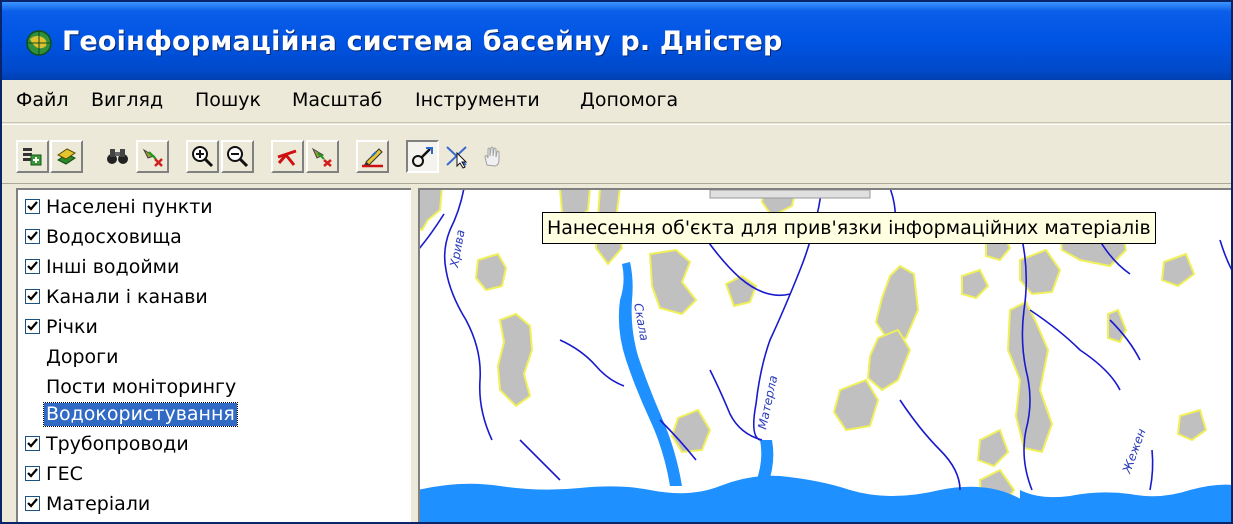 This screenshot has width=1233, height=524. I want to click on map-river-label: Скала, so click(641, 322).